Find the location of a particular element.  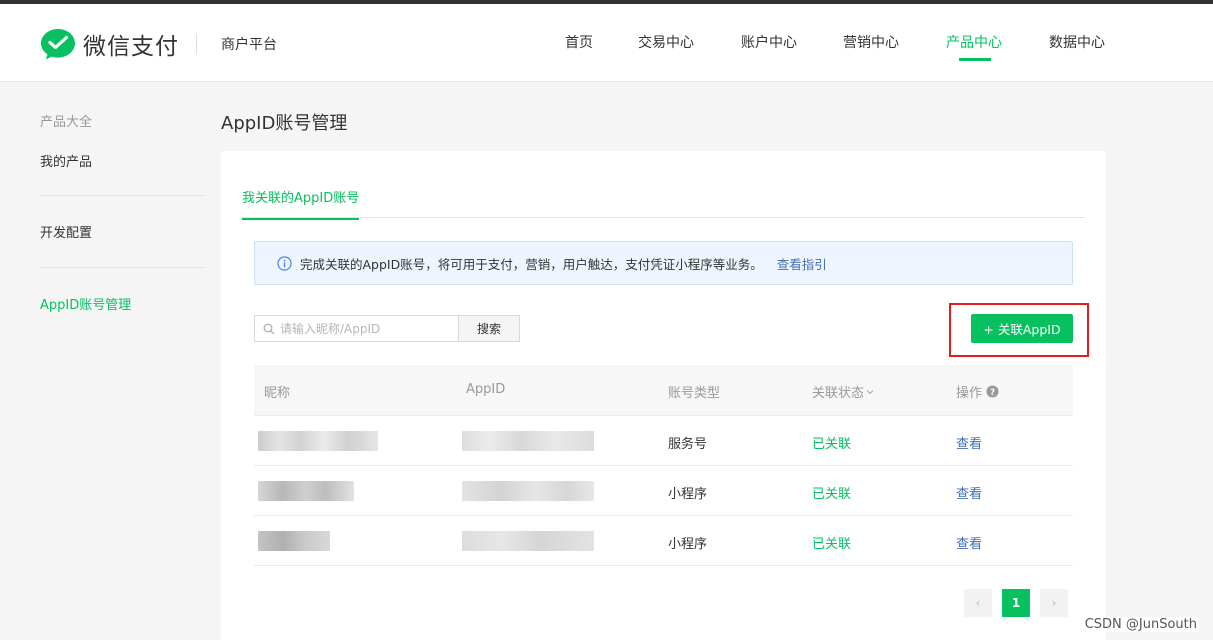

table-header: 昵称 AppID 账号类型 关联状态 操作 ? is located at coordinates (663, 390).